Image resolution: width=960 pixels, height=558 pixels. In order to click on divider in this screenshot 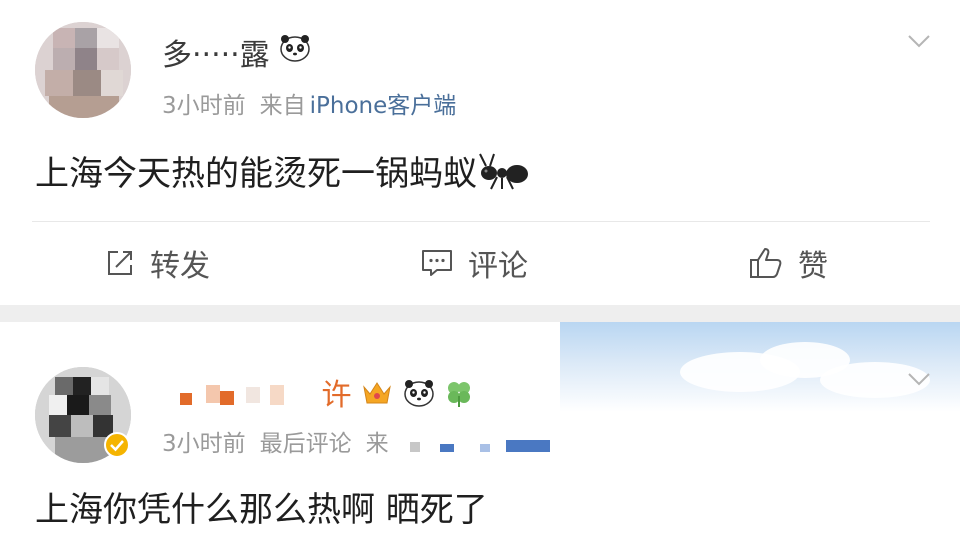, I will do `click(481, 221)`.